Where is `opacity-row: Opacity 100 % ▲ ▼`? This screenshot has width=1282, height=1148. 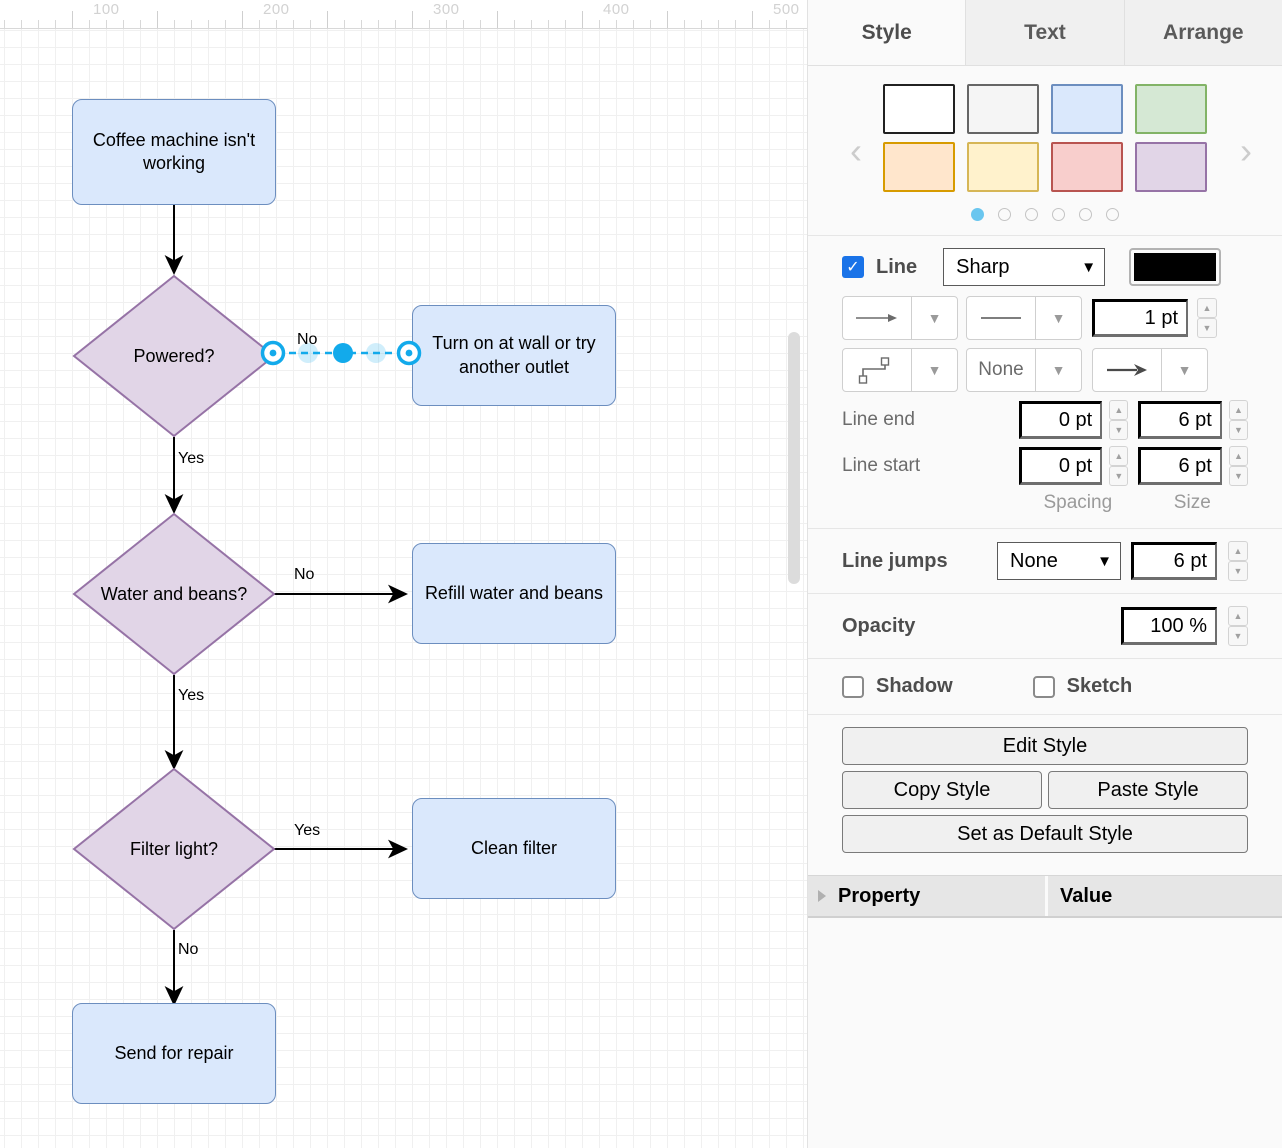 opacity-row: Opacity 100 % ▲ ▼ is located at coordinates (1045, 626).